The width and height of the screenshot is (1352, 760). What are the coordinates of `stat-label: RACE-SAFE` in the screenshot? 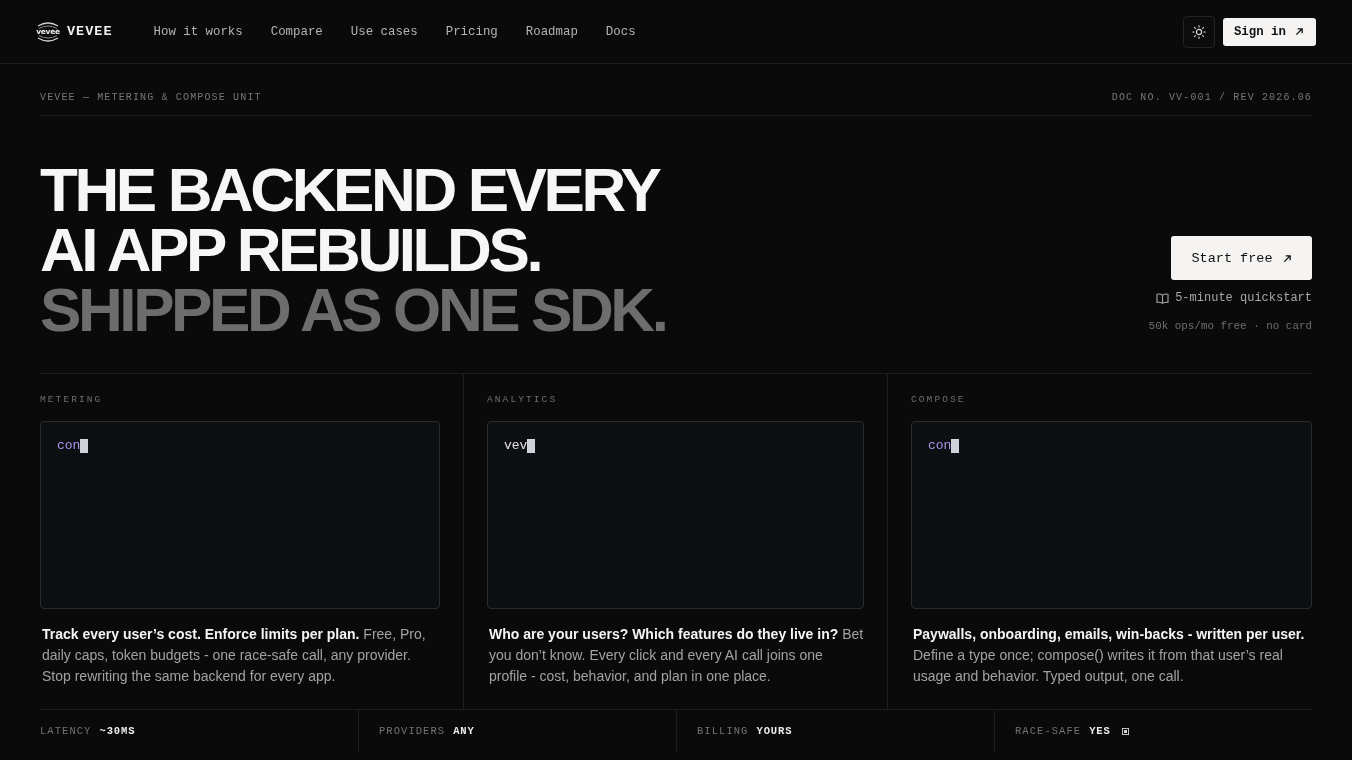 It's located at (1048, 731).